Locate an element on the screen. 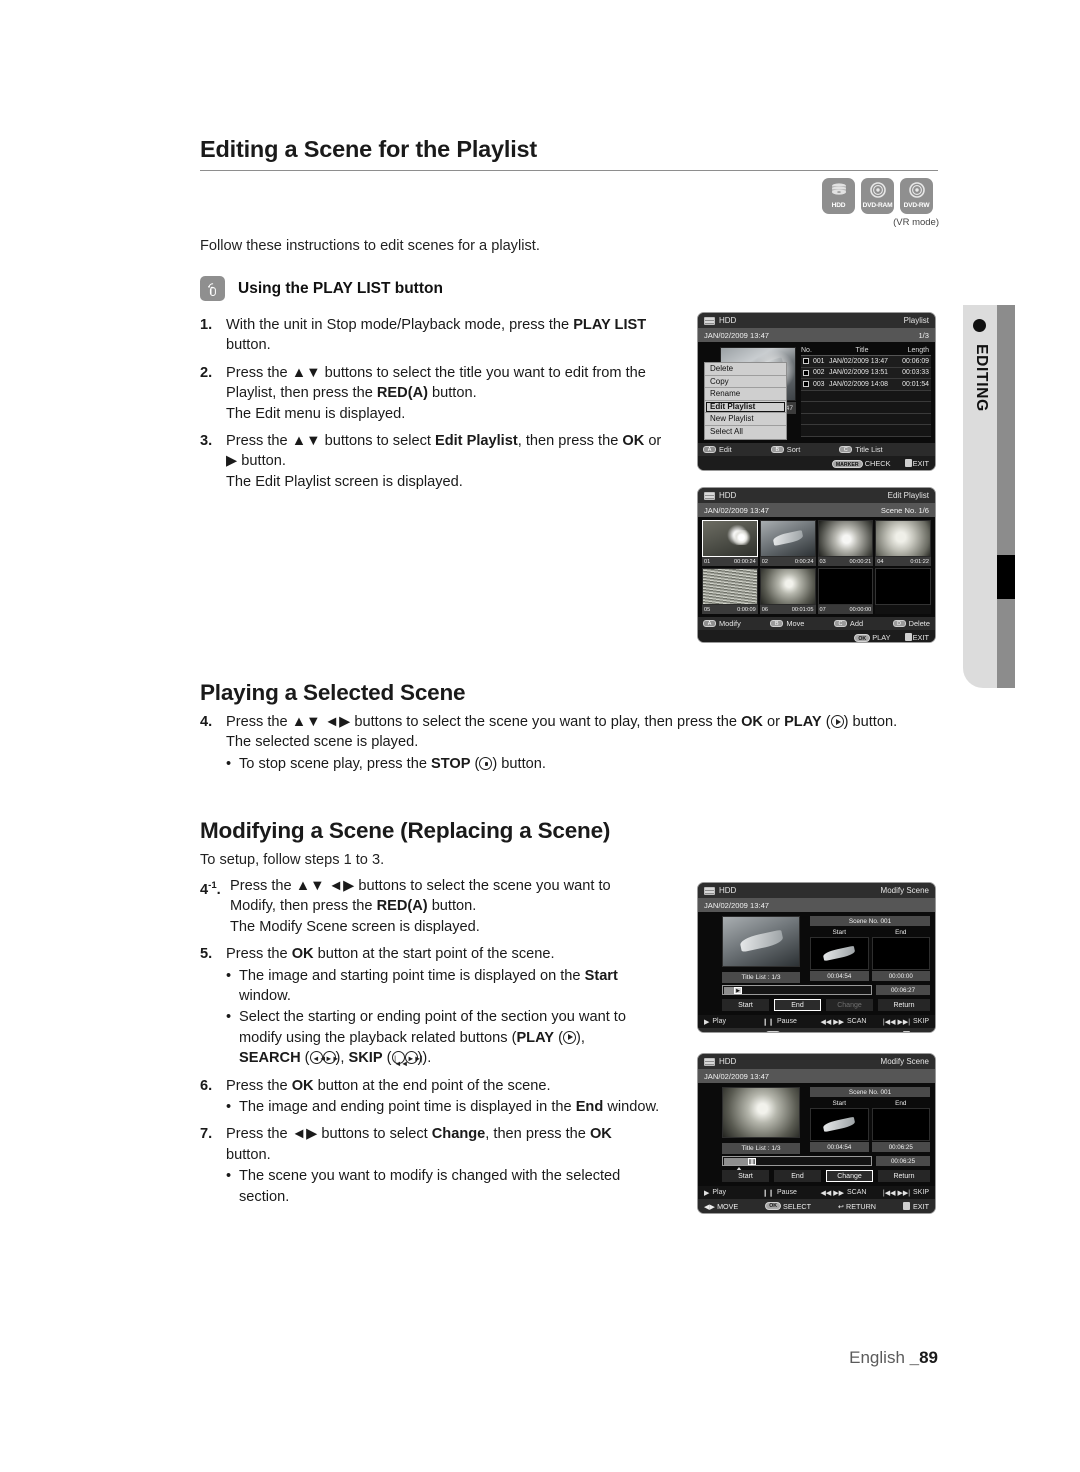 This screenshot has width=1080, height=1472. playhead-knob: ▶ is located at coordinates (738, 990).